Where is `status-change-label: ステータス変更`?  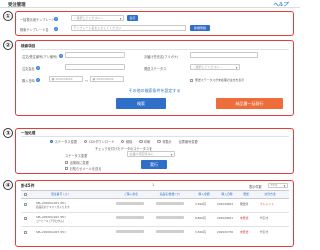
status-change-label: ステータス変更 is located at coordinates (76, 156).